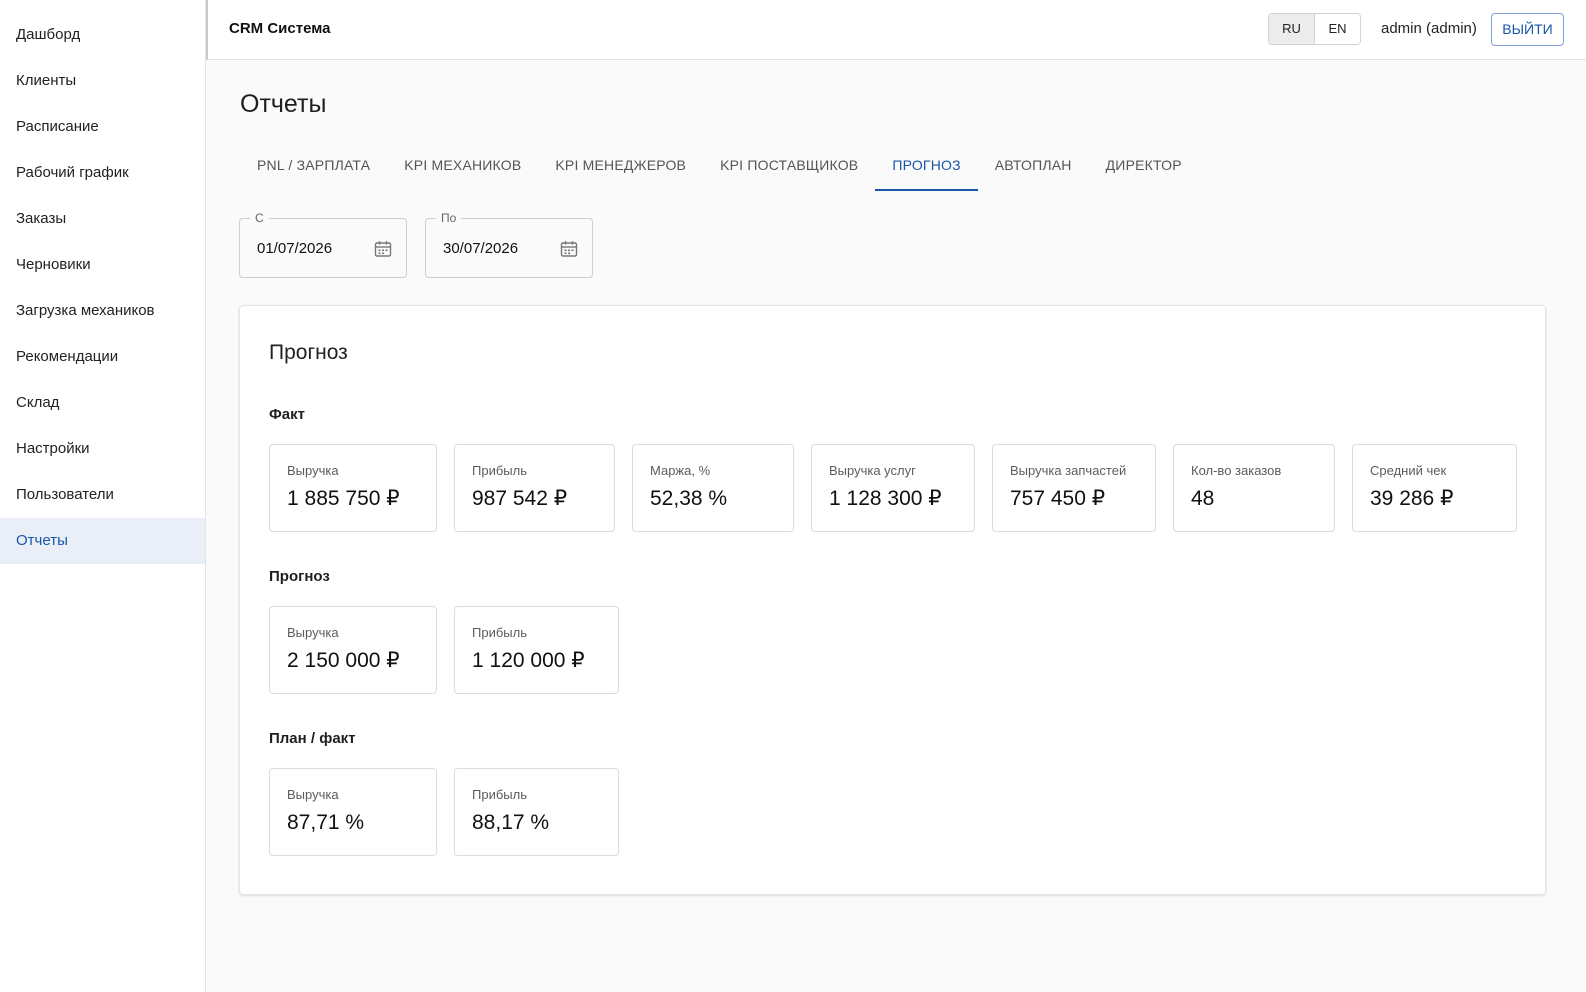  Describe the element at coordinates (102, 127) in the screenshot. I see `sidebar-item-schedule: Расписание` at that location.